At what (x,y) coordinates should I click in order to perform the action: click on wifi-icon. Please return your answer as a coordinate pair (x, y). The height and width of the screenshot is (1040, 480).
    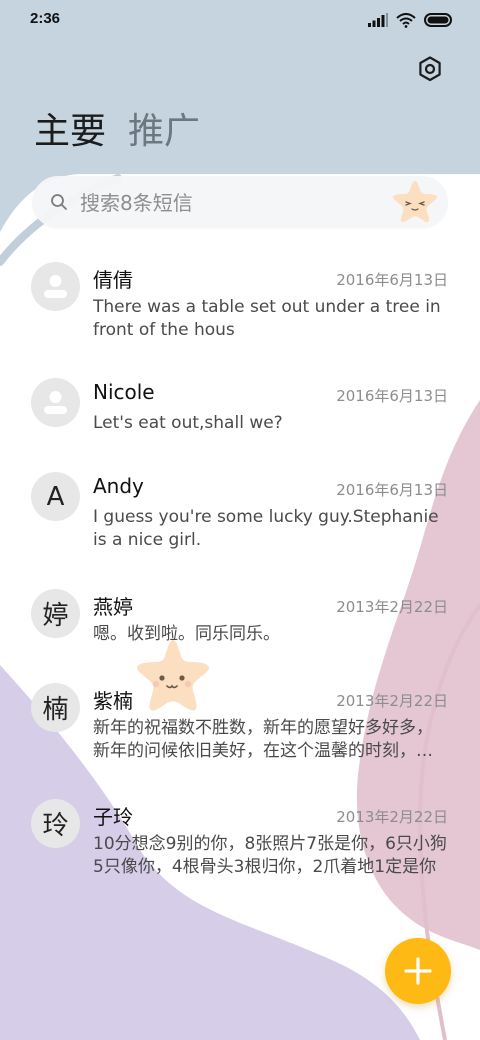
    Looking at the image, I should click on (406, 20).